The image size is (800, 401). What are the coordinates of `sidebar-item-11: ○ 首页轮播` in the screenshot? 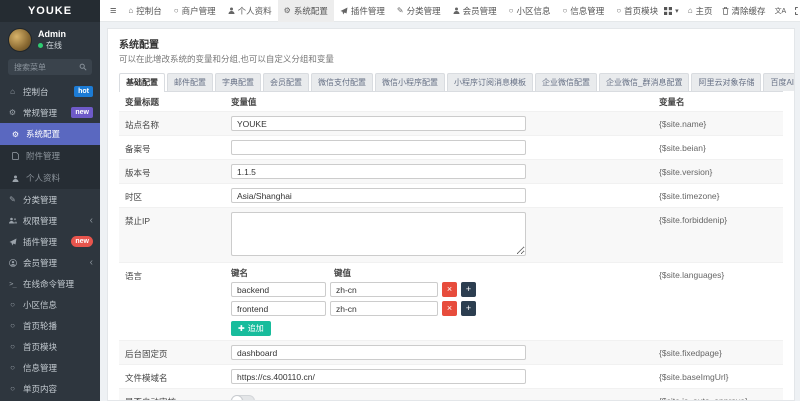 It's located at (50, 325).